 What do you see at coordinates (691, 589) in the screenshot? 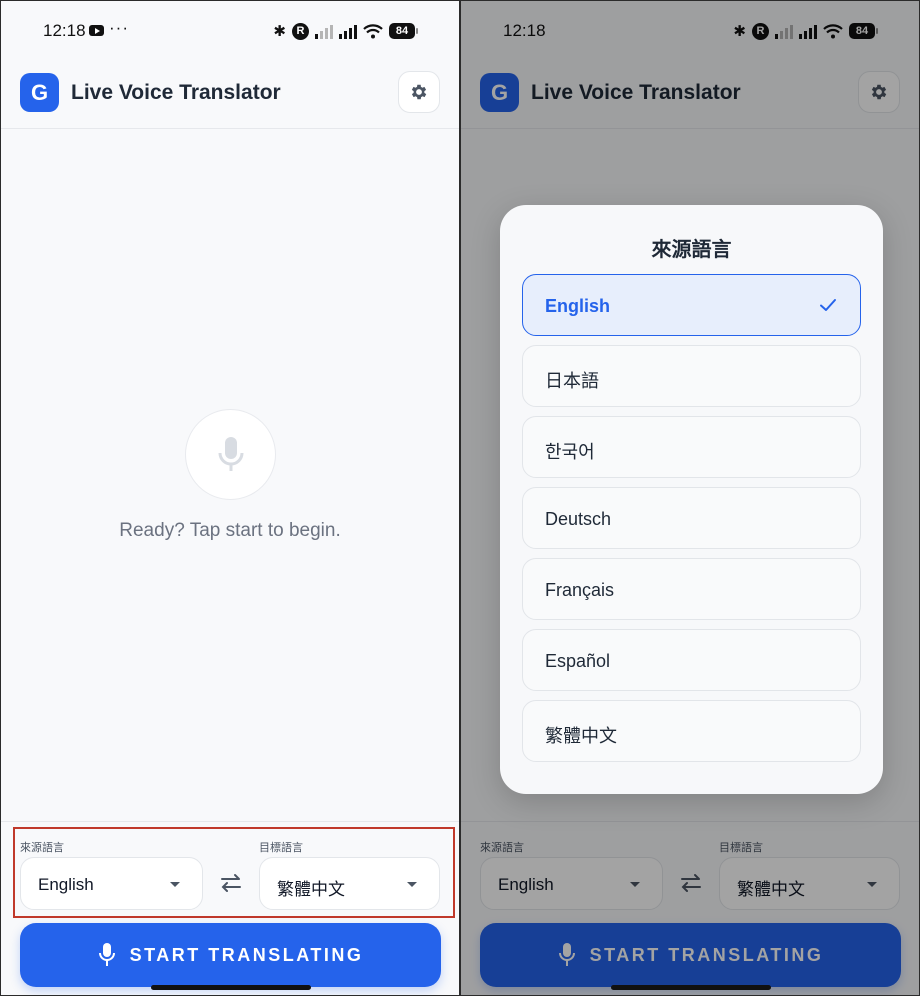
I see `language-option-french: Français` at bounding box center [691, 589].